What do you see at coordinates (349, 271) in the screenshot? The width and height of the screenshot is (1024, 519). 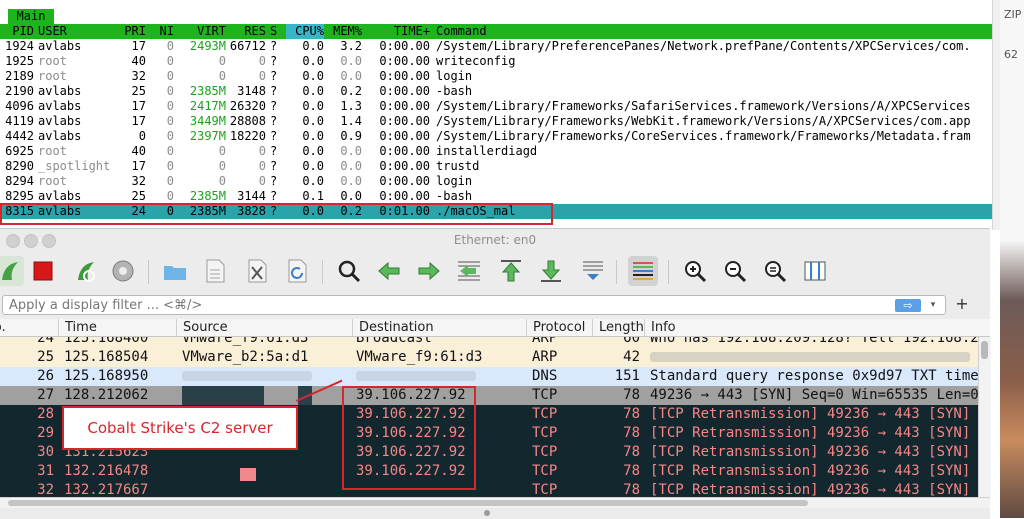 I see `find-packet-button` at bounding box center [349, 271].